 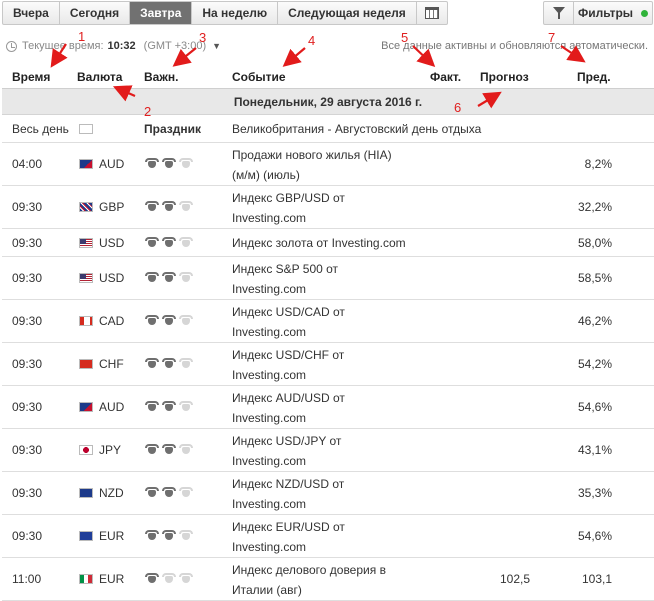 I want to click on col-actual: Факт., so click(x=445, y=77).